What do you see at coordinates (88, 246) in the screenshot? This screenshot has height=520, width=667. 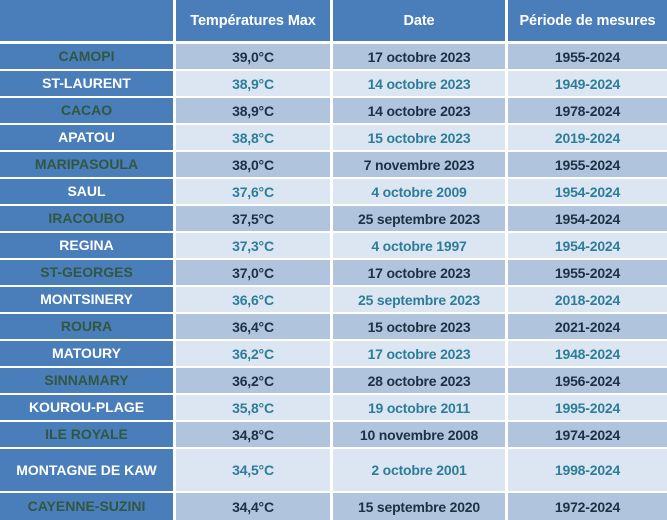 I see `cell-station: REGINA` at bounding box center [88, 246].